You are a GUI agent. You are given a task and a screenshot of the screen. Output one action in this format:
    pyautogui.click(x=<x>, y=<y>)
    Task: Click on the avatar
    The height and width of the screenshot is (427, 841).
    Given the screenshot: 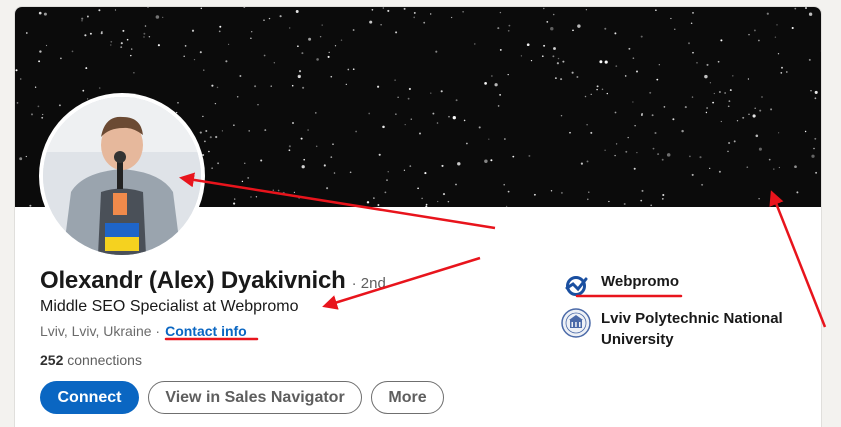 What is the action you would take?
    pyautogui.click(x=122, y=176)
    